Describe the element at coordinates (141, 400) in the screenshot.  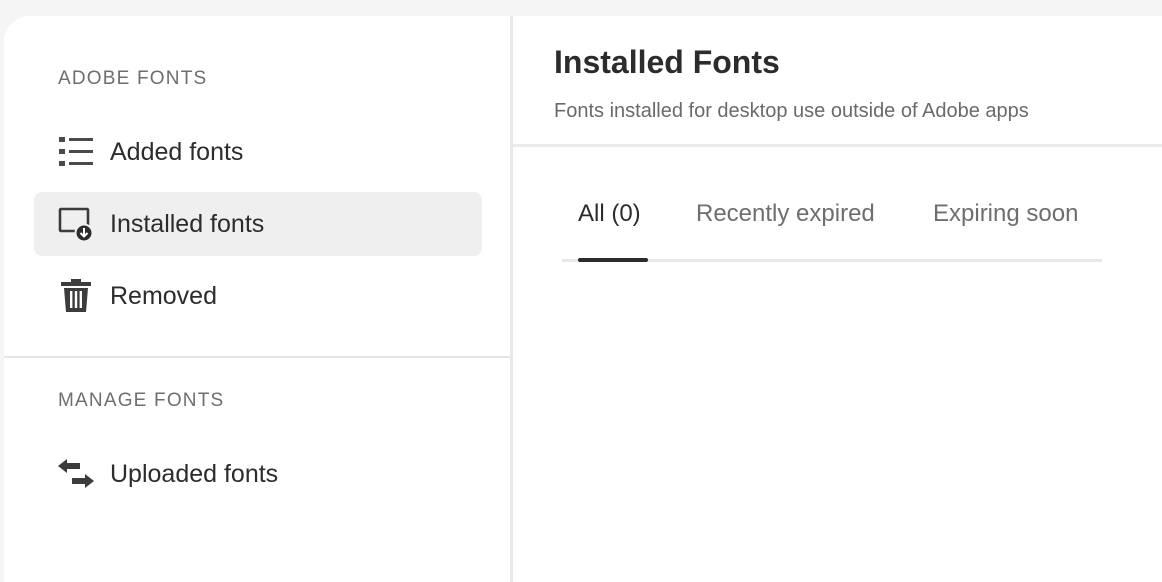
I see `manage-fonts-heading: MANAGE FONTS` at that location.